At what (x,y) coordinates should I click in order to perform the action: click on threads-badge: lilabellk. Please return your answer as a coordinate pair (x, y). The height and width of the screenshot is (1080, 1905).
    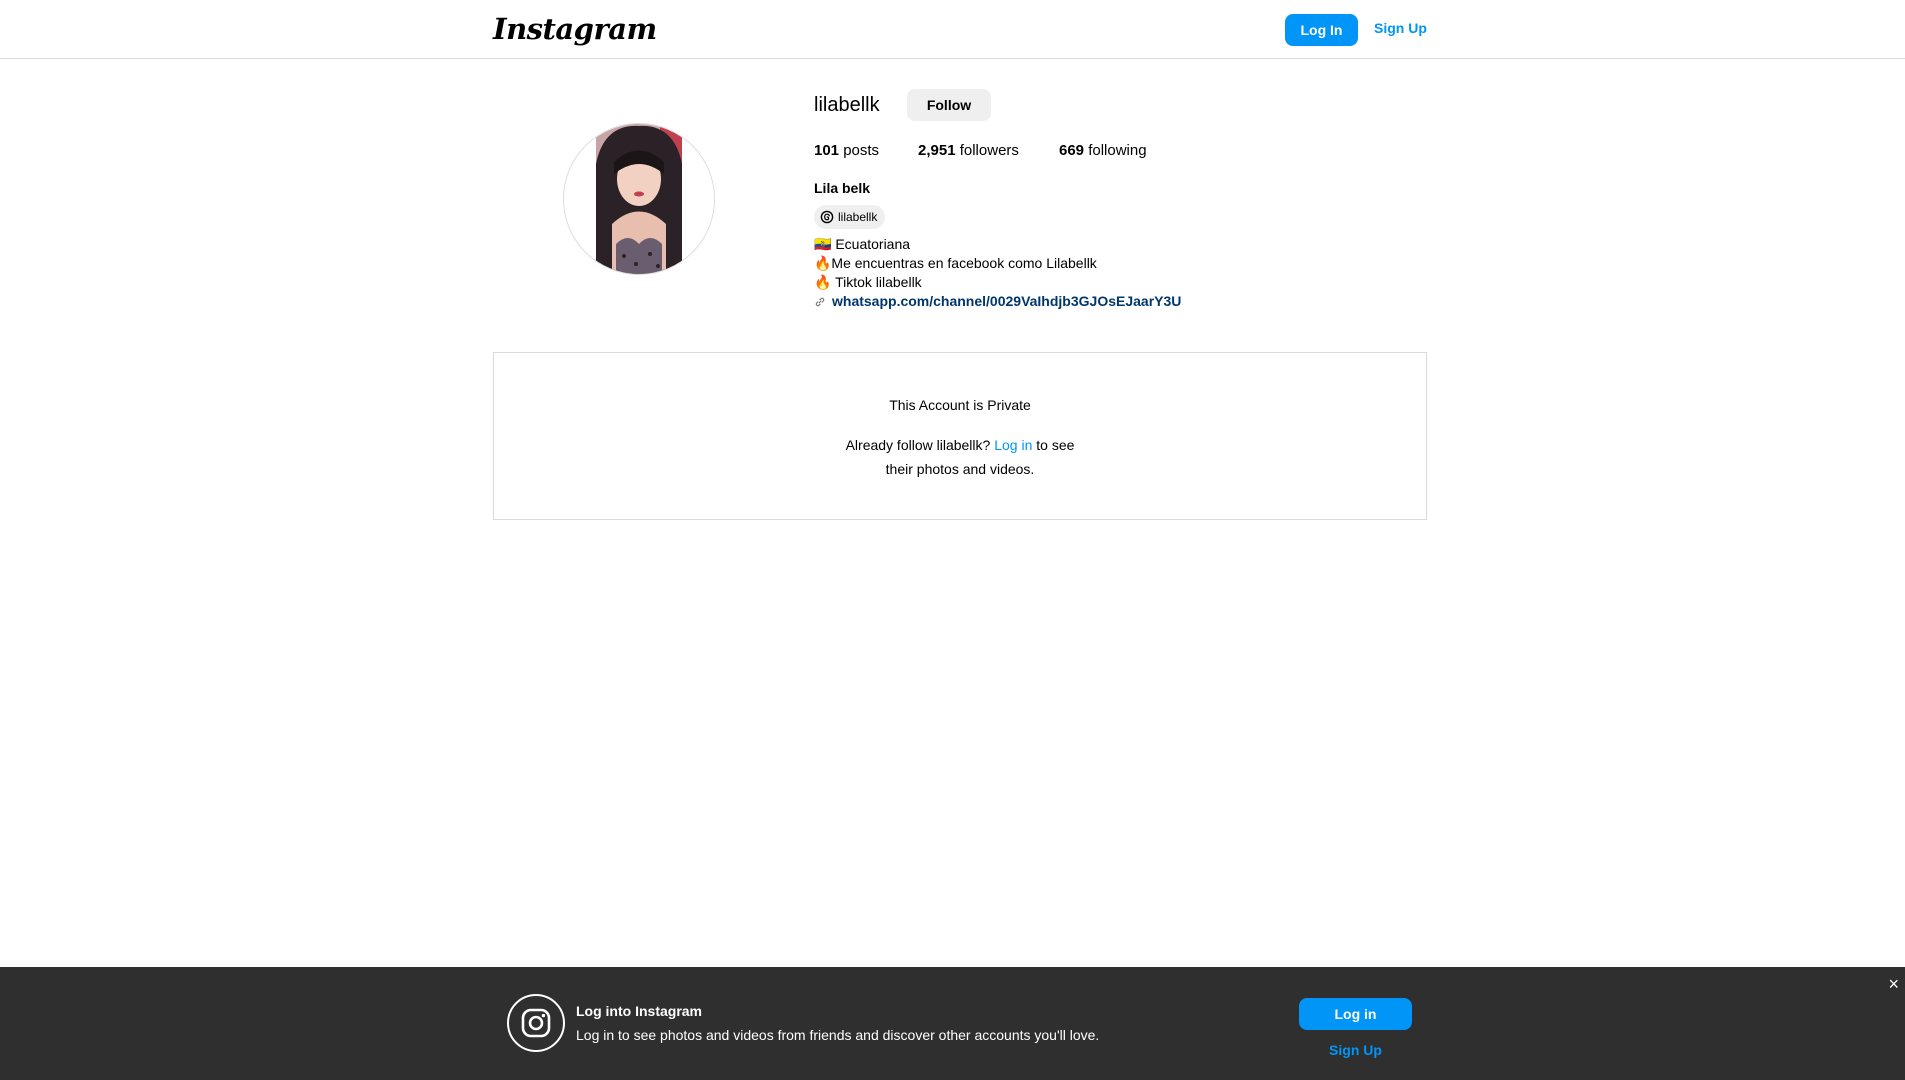
    Looking at the image, I should click on (850, 217).